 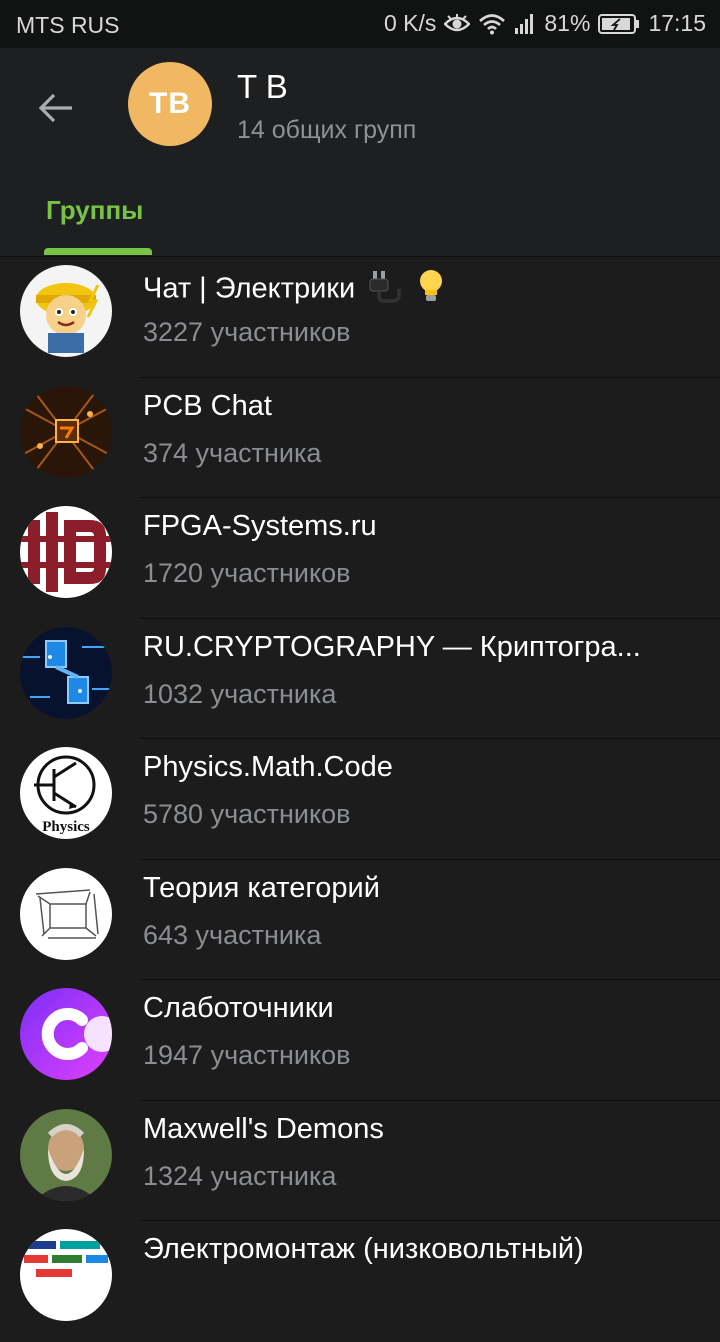 I want to click on c-logo-icon, so click(x=66, y=1034).